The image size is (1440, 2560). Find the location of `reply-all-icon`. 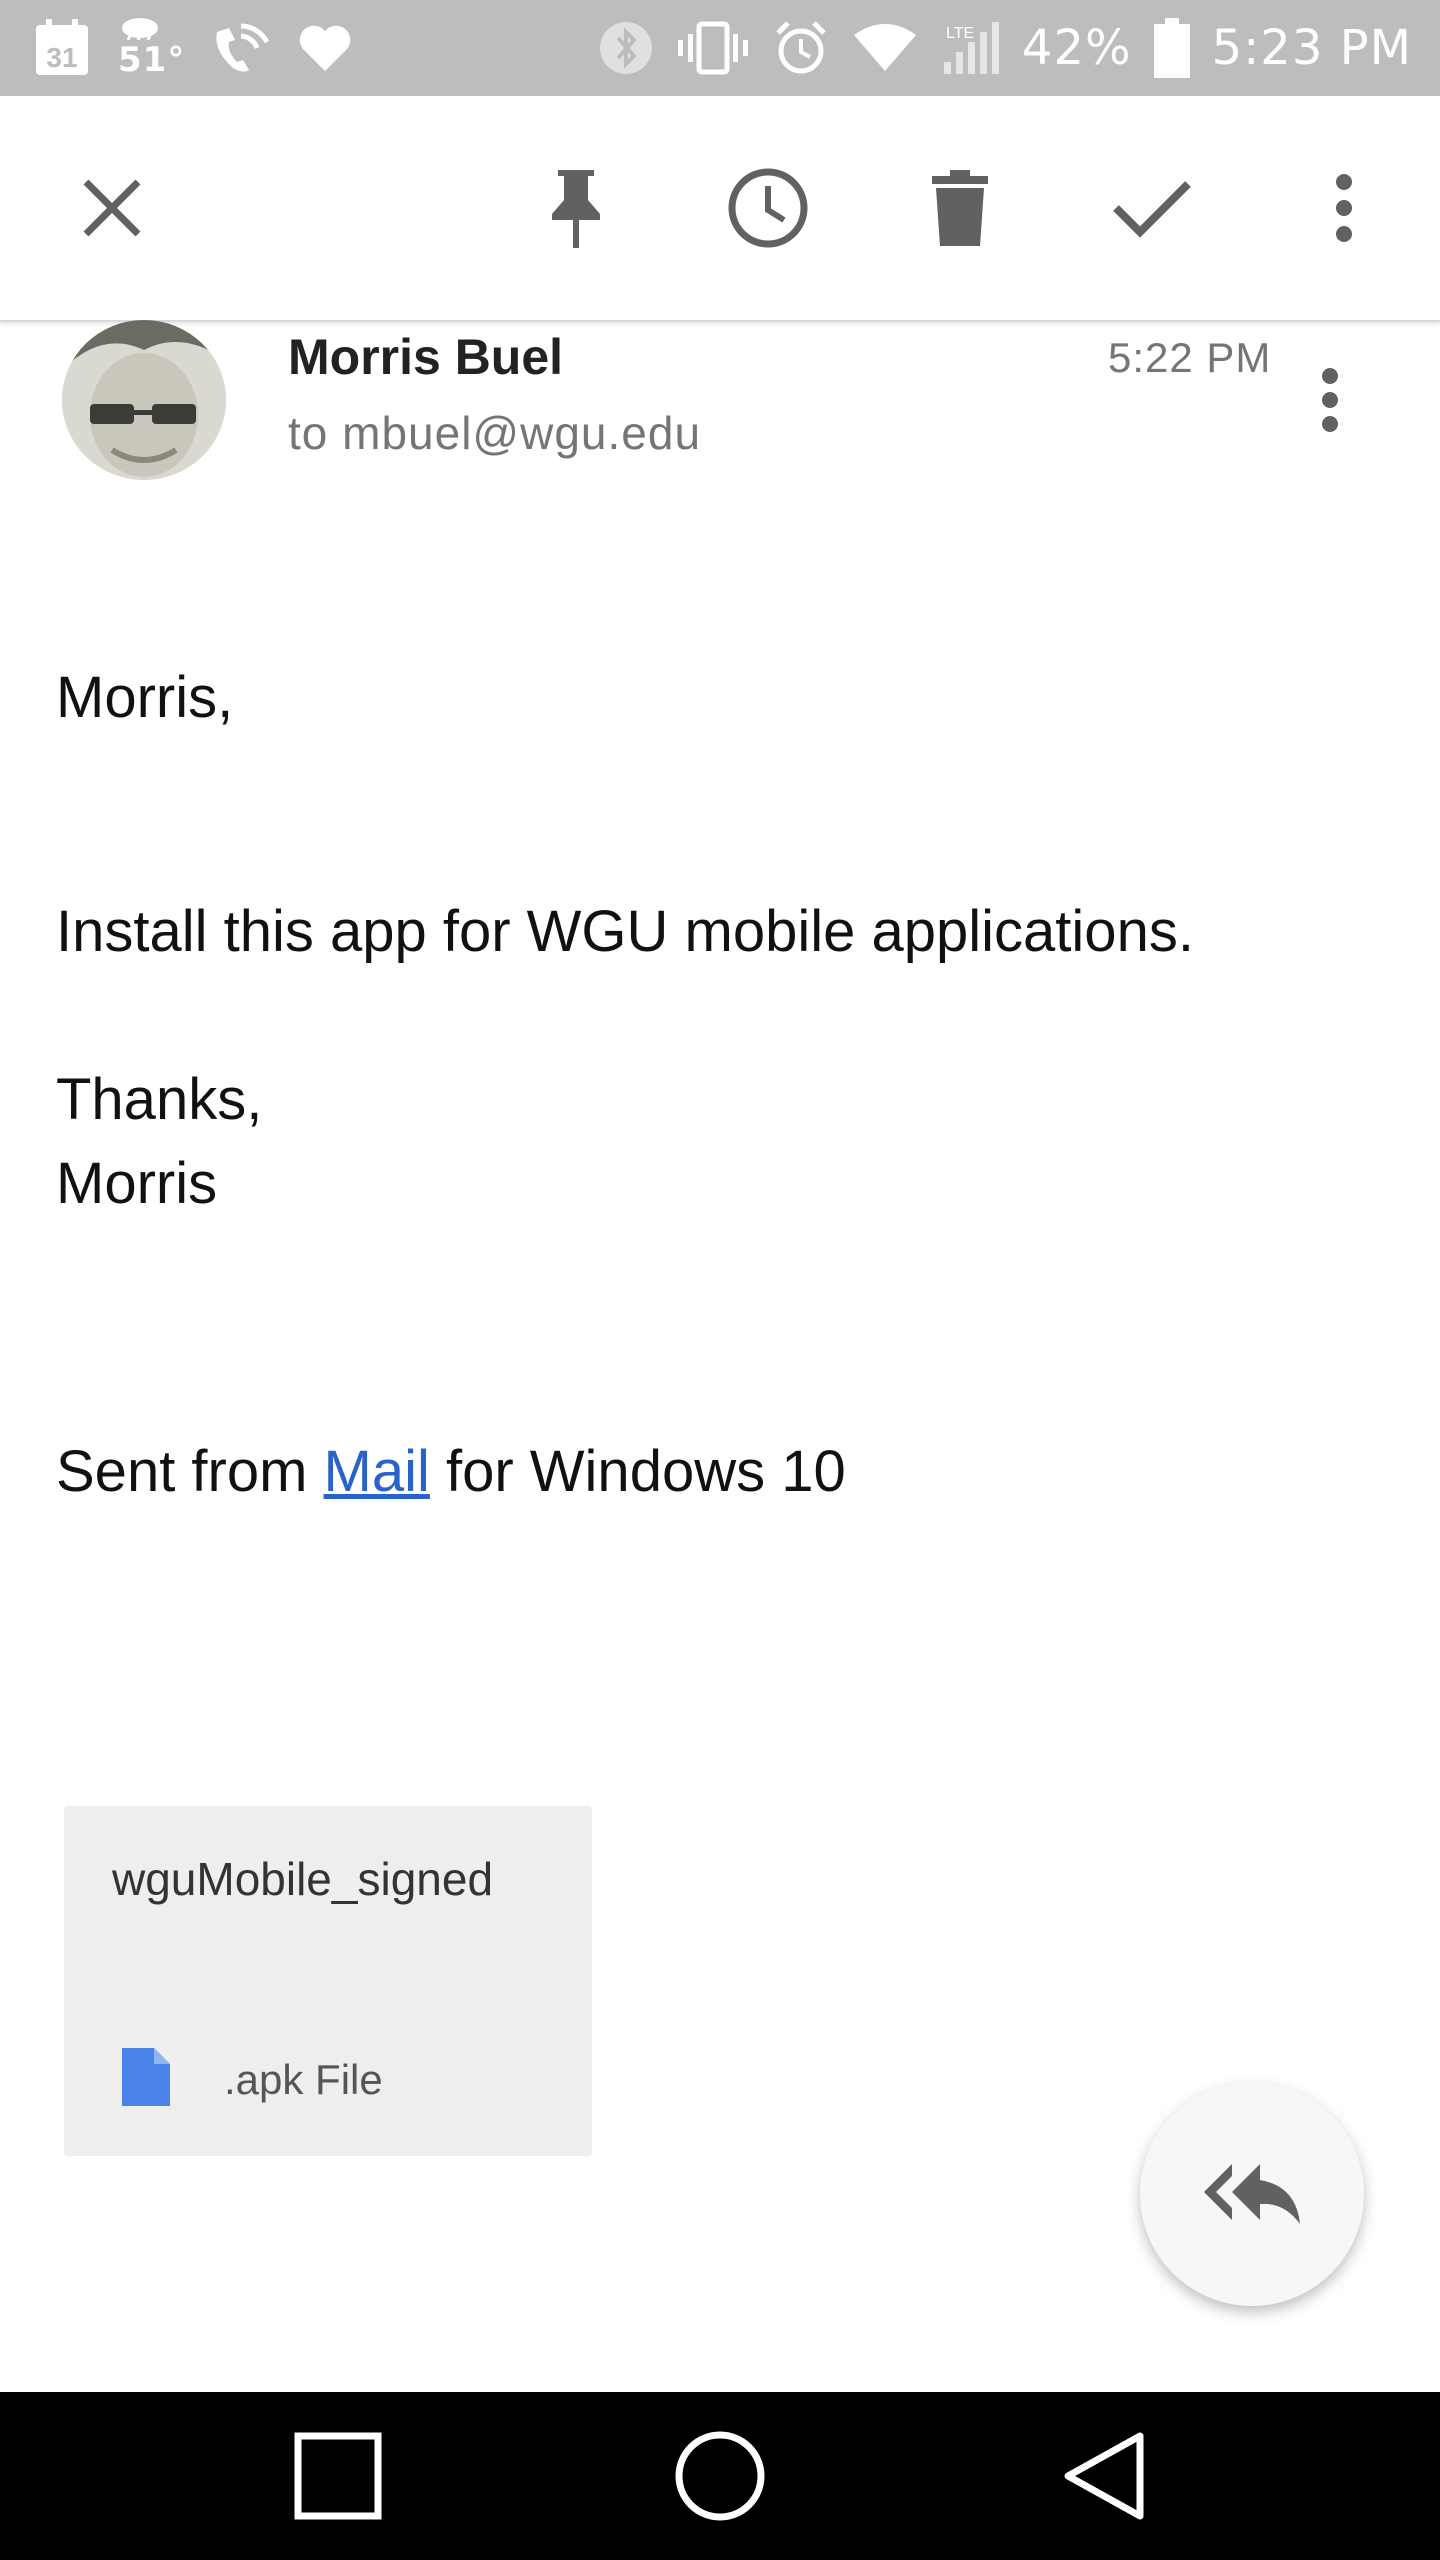

reply-all-icon is located at coordinates (1252, 2194).